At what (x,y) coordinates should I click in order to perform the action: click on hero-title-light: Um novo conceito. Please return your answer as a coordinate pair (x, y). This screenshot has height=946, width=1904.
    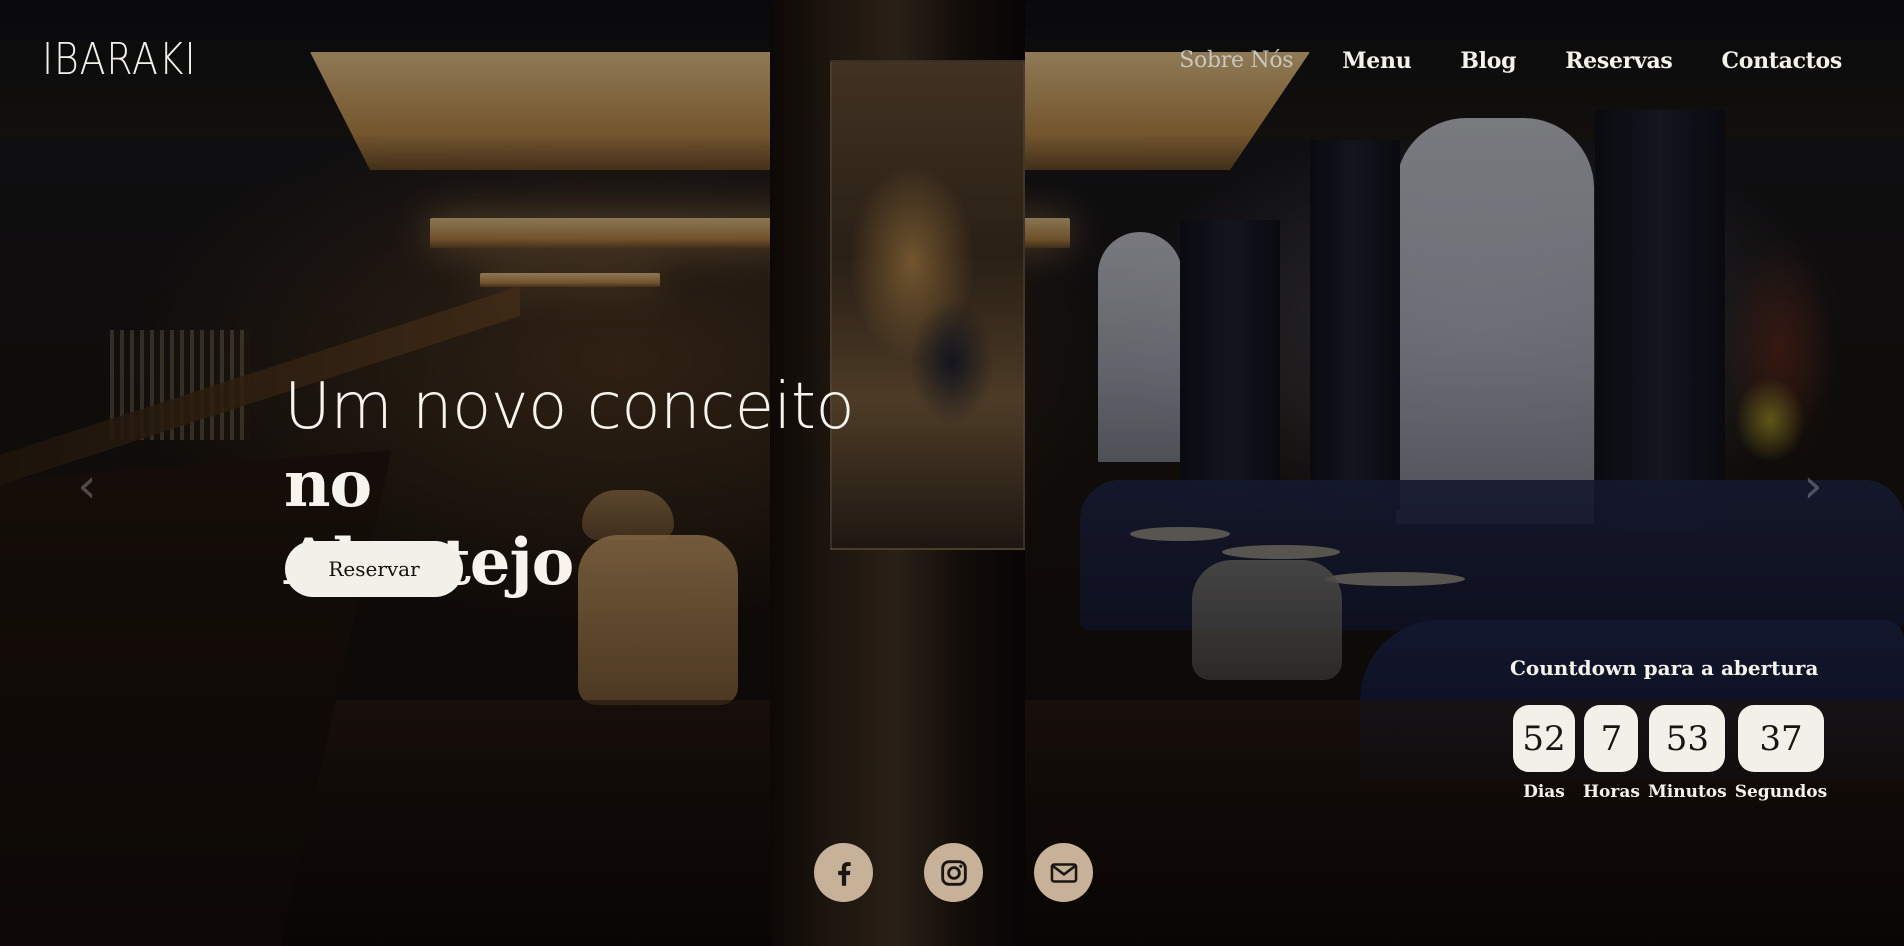
    Looking at the image, I should click on (569, 407).